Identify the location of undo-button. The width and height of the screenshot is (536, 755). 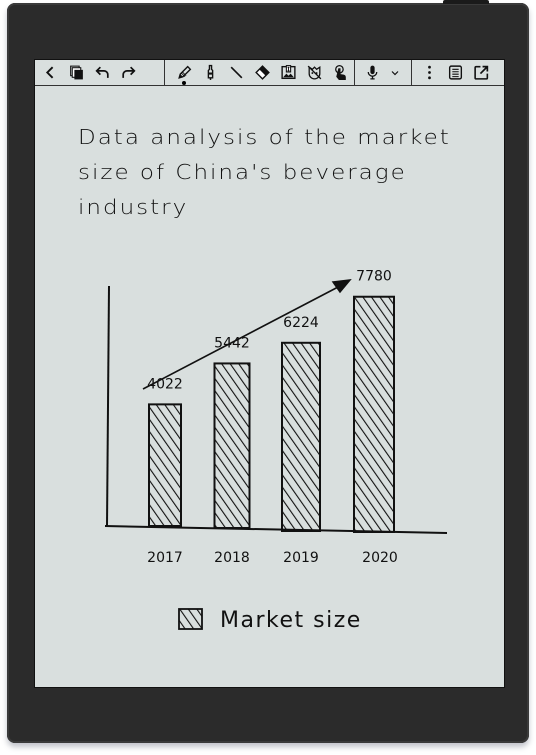
(102, 73).